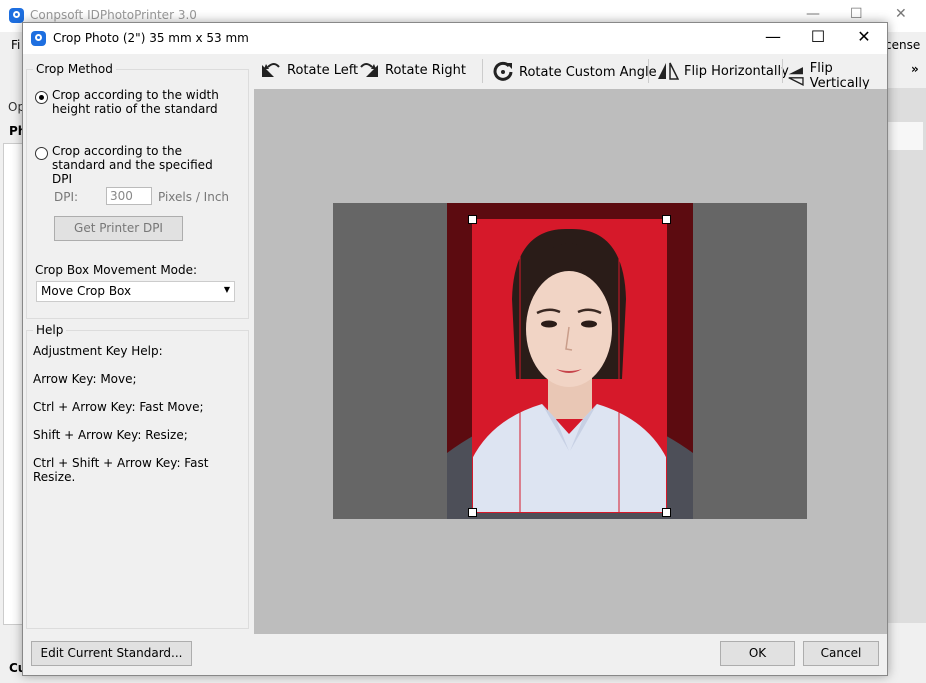 The image size is (926, 683). What do you see at coordinates (915, 69) in the screenshot?
I see `toolbar-overflow-icon: »` at bounding box center [915, 69].